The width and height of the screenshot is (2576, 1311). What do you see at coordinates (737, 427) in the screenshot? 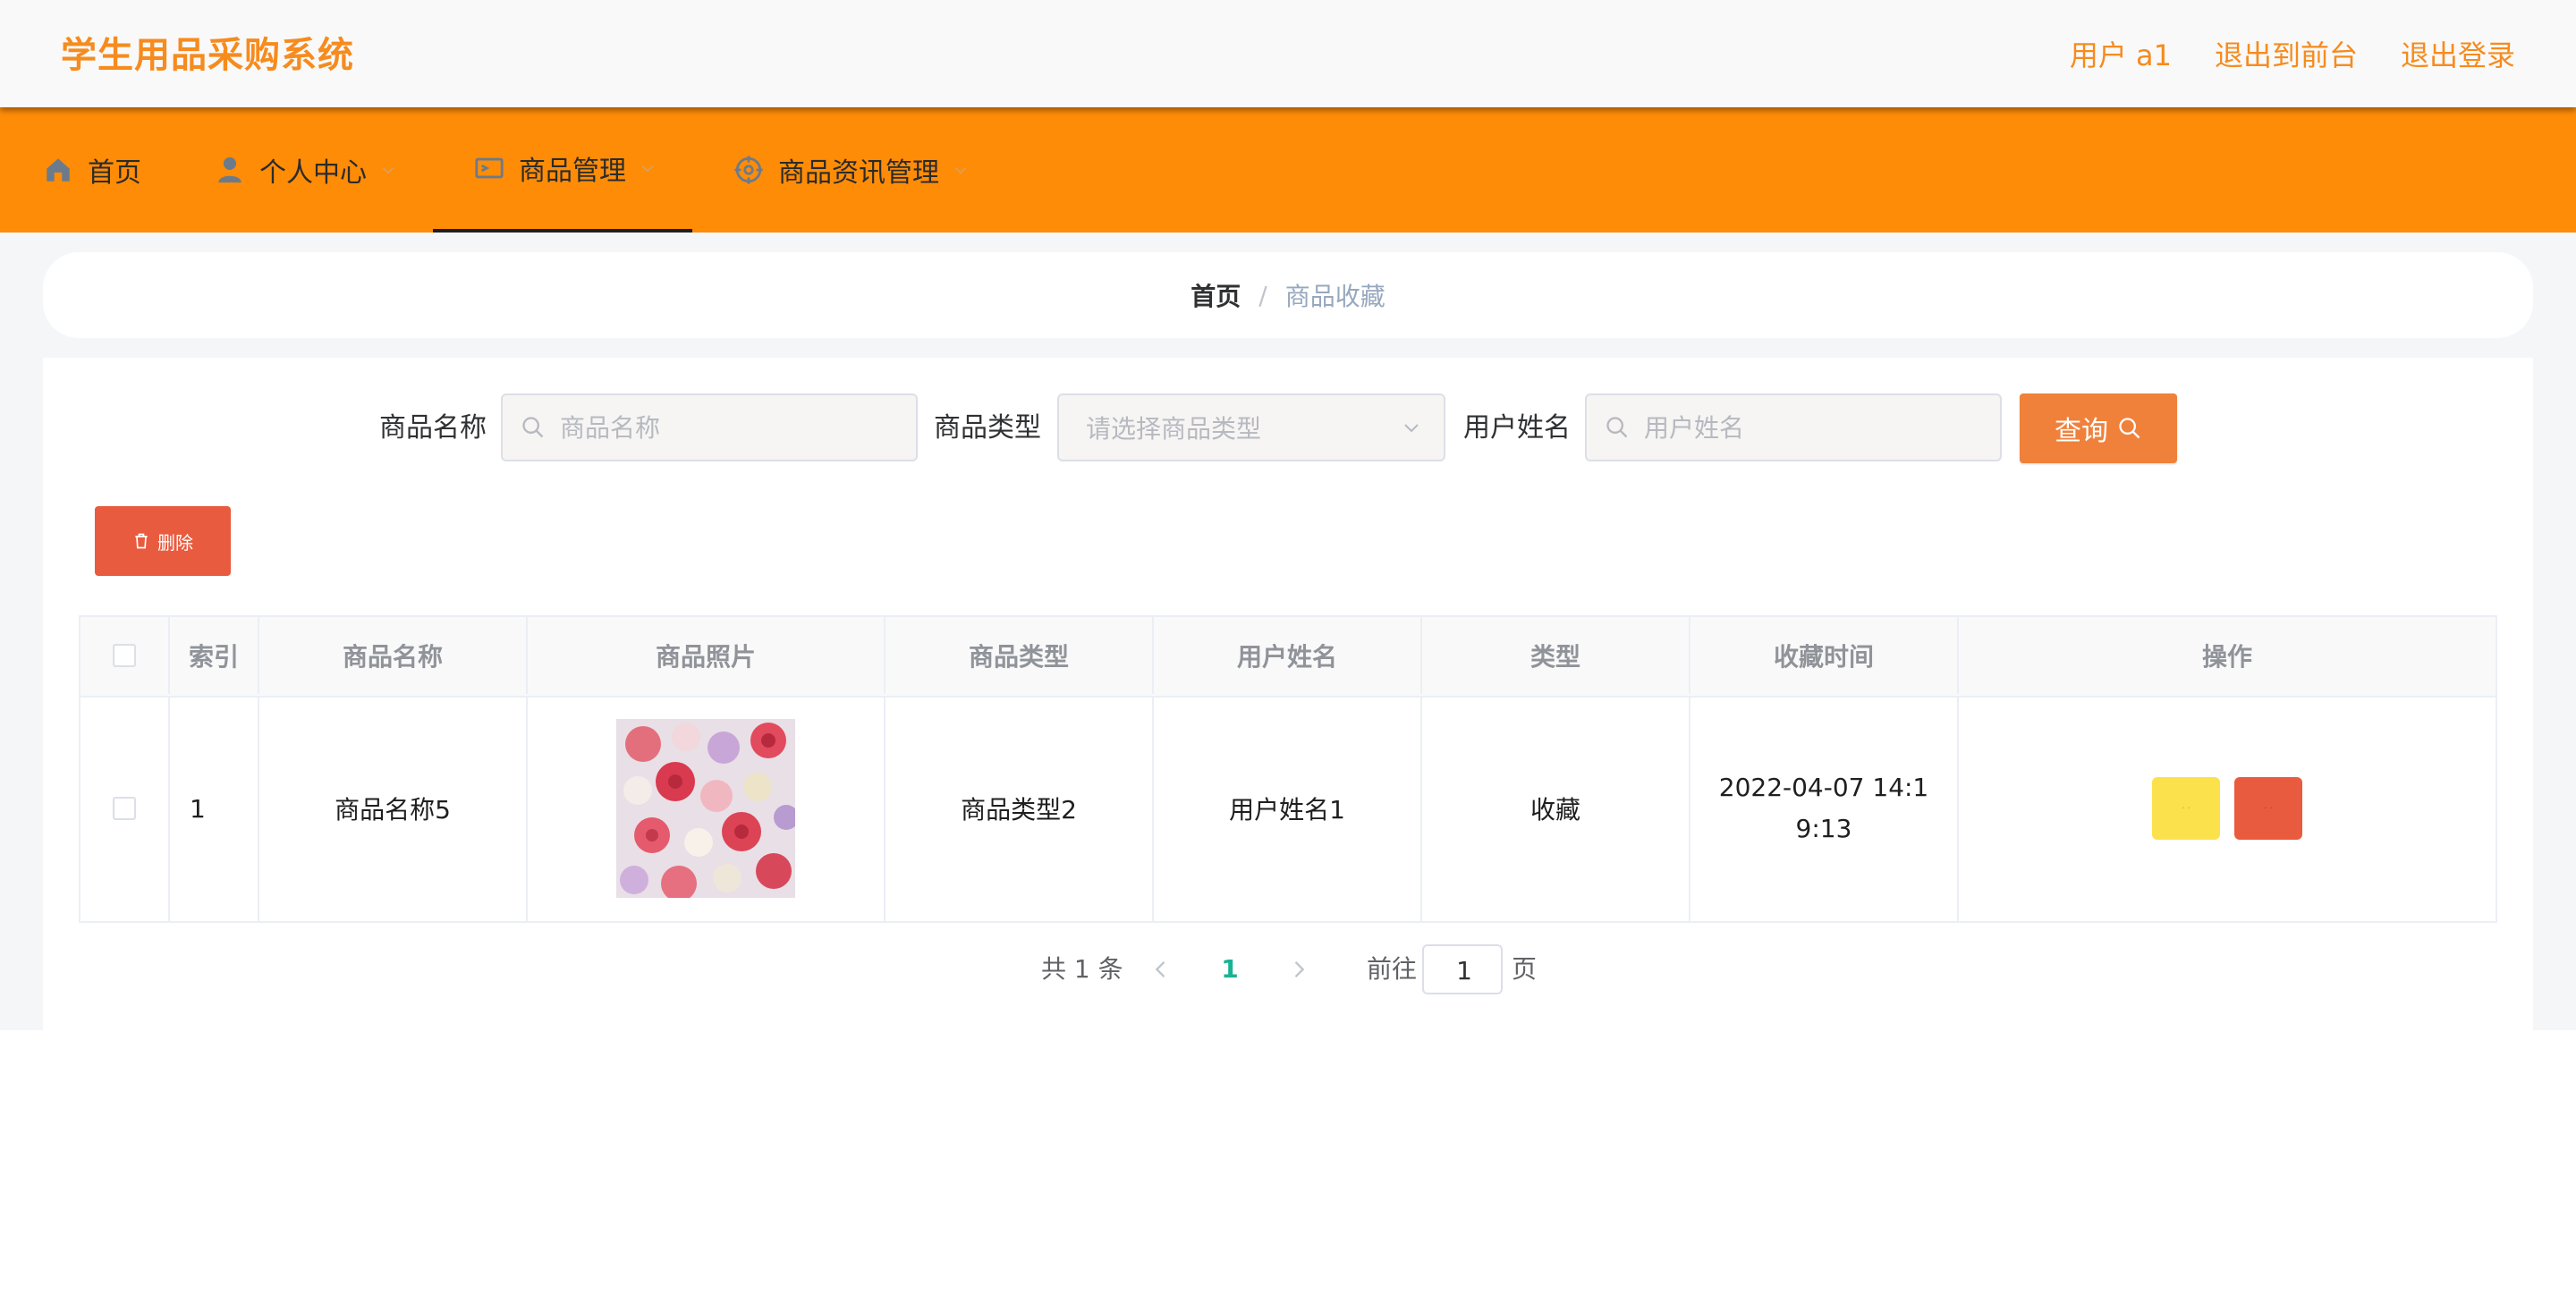
I see `product-name-input` at bounding box center [737, 427].